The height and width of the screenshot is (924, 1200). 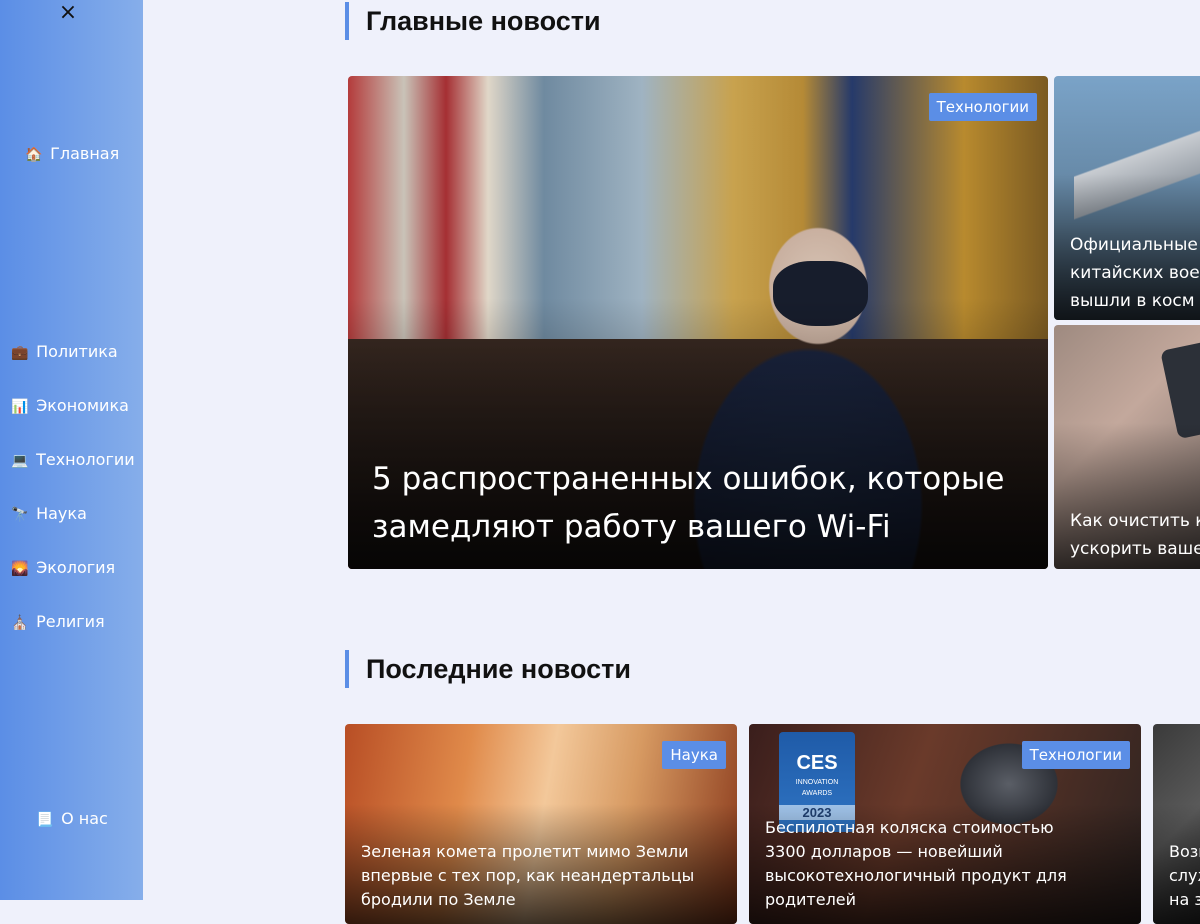 I want to click on sidebar-item-technology: 💻 Технологии, so click(x=73, y=460).